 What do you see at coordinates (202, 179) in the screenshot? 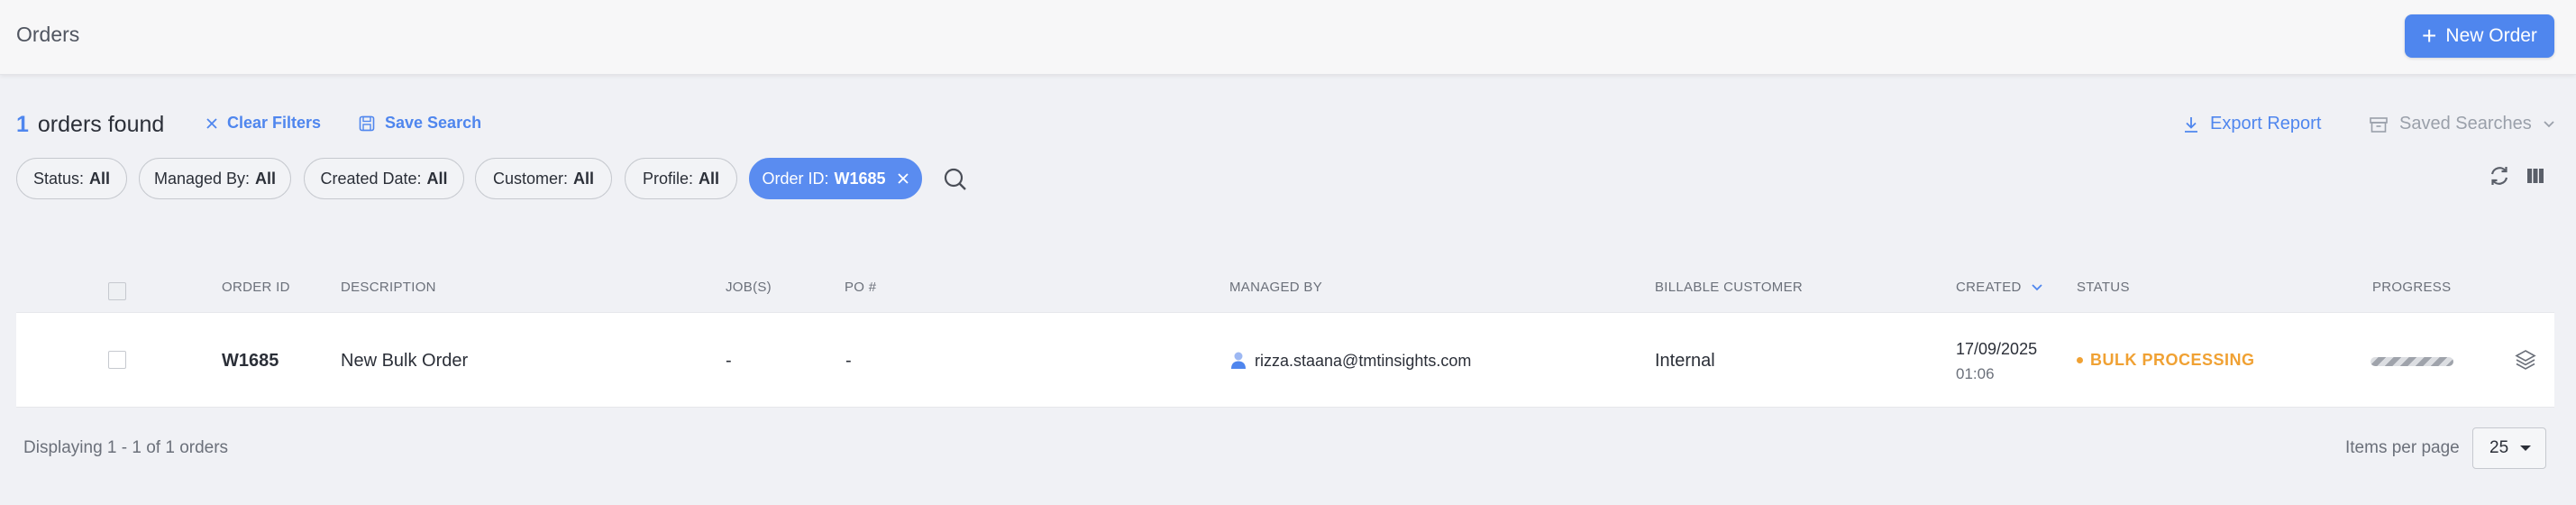
I see `filter-chip-label: Managed By:` at bounding box center [202, 179].